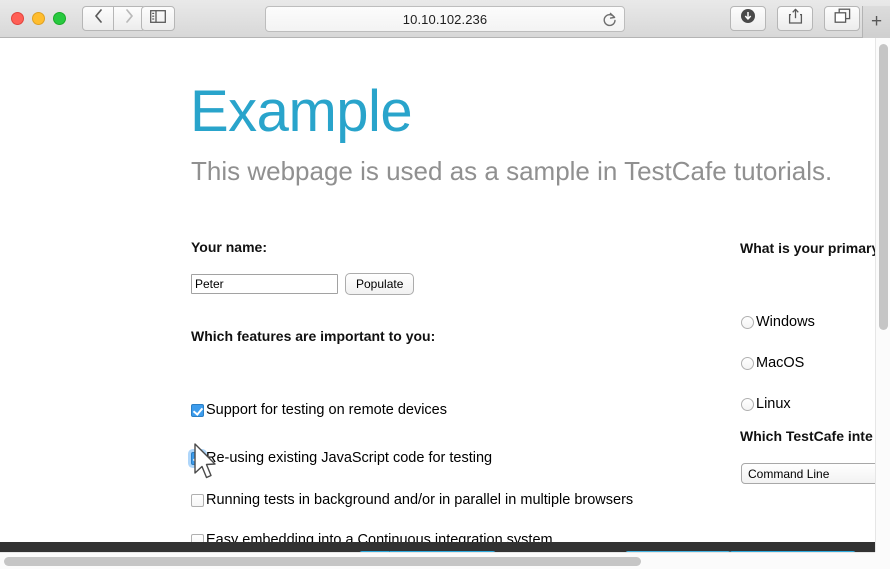 The width and height of the screenshot is (890, 569). I want to click on radio-label: Linux, so click(773, 404).